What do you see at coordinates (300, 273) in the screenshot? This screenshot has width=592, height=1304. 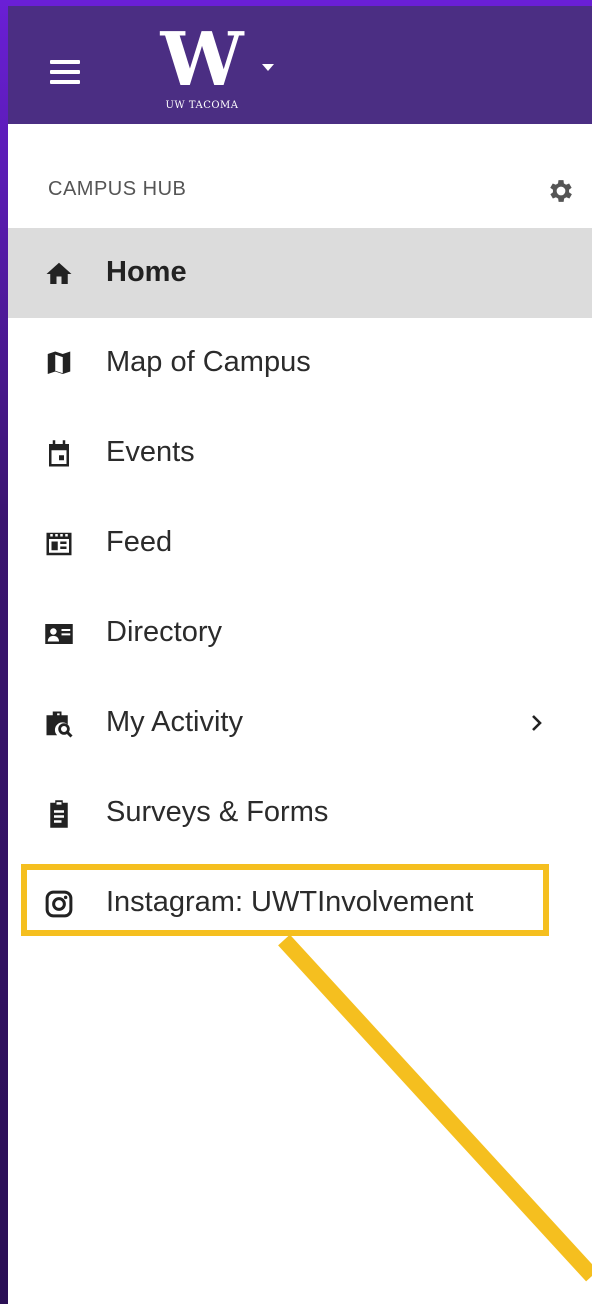 I see `nav-item-home: Home` at bounding box center [300, 273].